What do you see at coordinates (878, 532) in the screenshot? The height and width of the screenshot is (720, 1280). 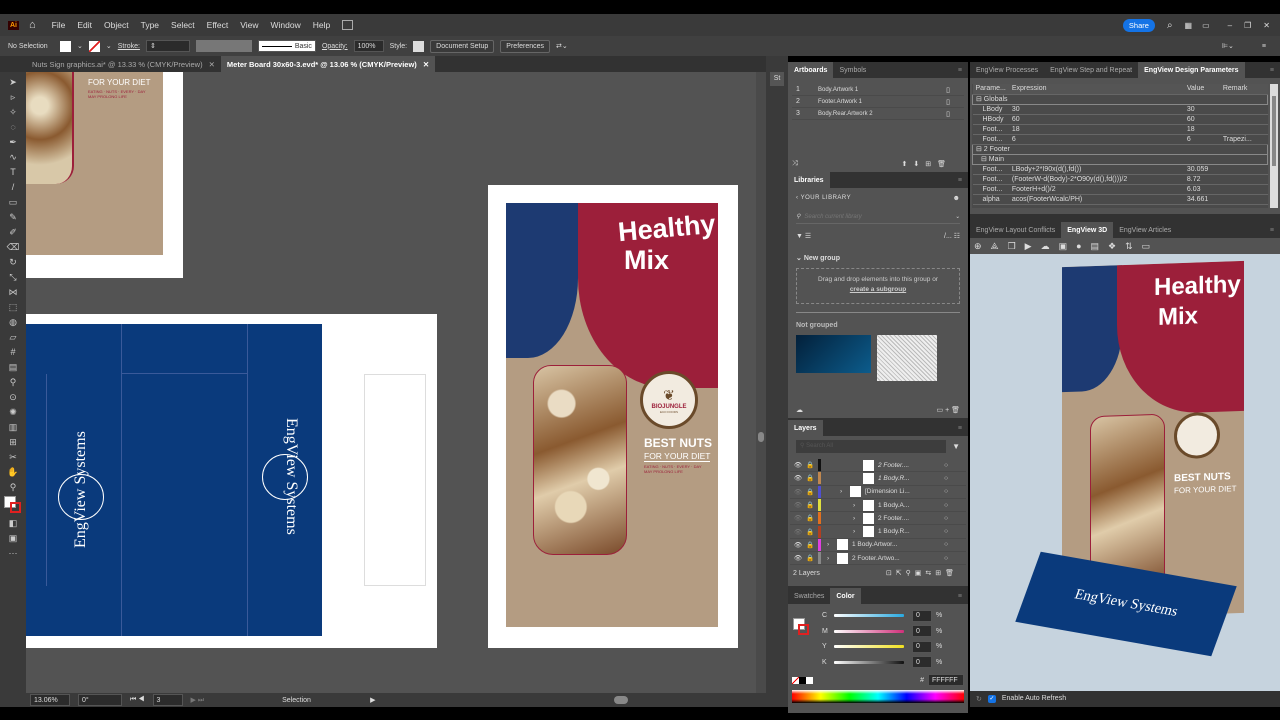 I see `layer-row: 👁 🔒 › 1 Body.R... ○` at bounding box center [878, 532].